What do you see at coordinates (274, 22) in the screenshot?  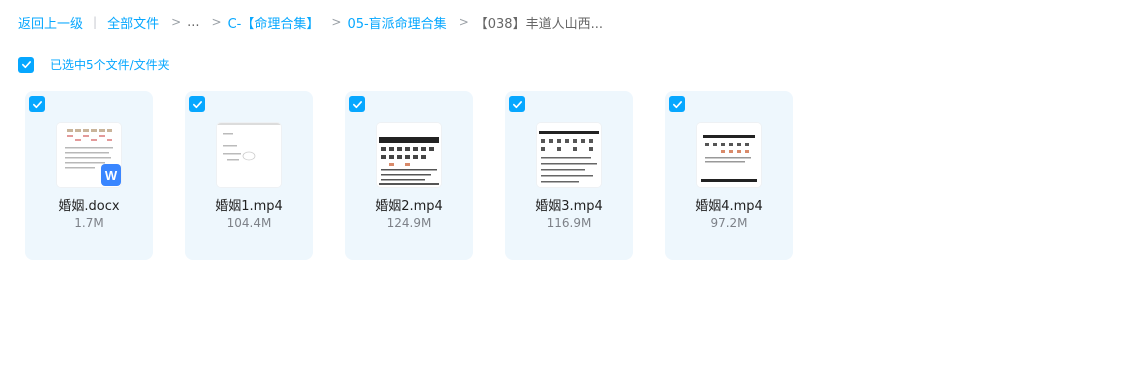 I see `breadcrumb-folder-1: C-【命理合集】` at bounding box center [274, 22].